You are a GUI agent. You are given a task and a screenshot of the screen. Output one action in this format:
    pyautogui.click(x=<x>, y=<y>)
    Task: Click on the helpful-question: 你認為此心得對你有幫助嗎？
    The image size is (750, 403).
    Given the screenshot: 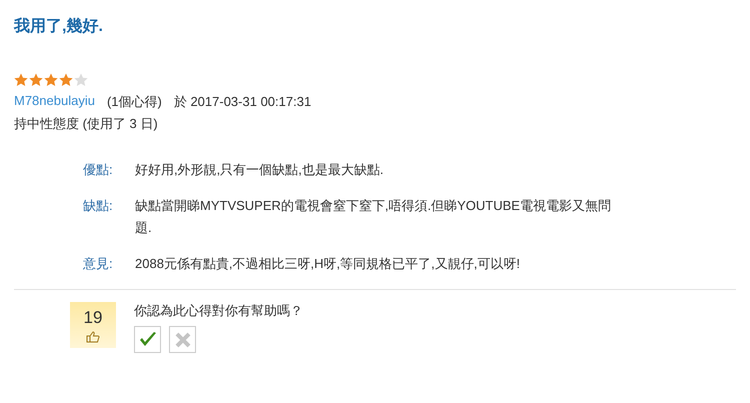 What is the action you would take?
    pyautogui.click(x=218, y=311)
    